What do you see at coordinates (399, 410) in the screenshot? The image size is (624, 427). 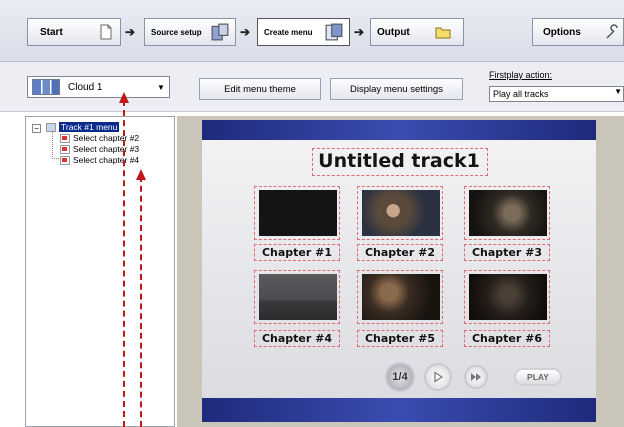 I see `bottom-banner` at bounding box center [399, 410].